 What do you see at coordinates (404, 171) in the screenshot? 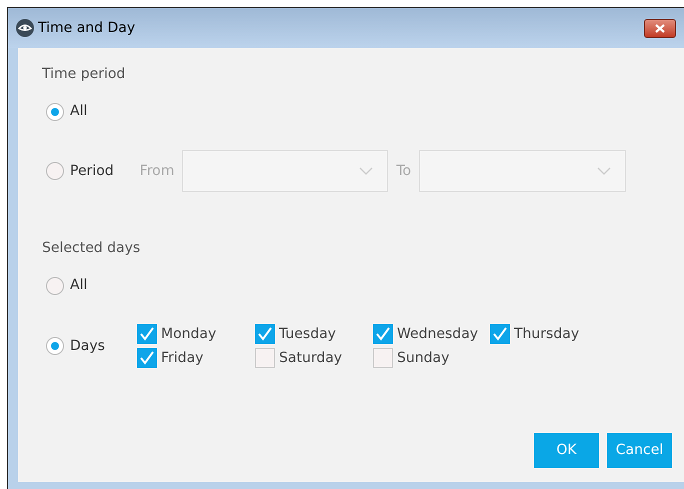
I see `field-label: To` at bounding box center [404, 171].